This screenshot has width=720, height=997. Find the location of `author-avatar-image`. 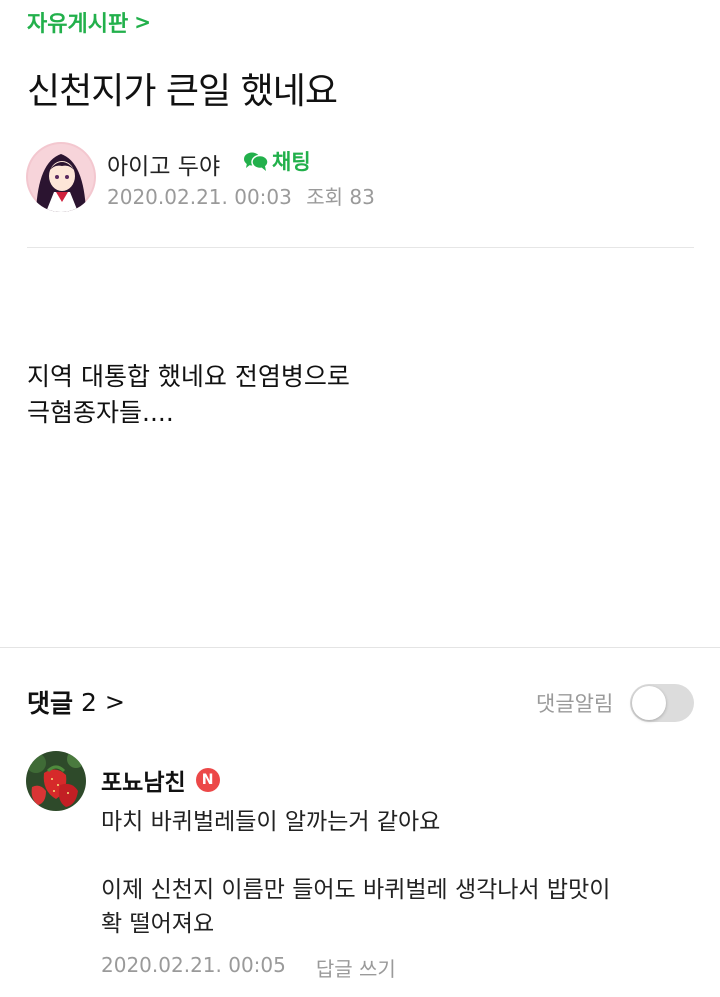

author-avatar-image is located at coordinates (61, 177).